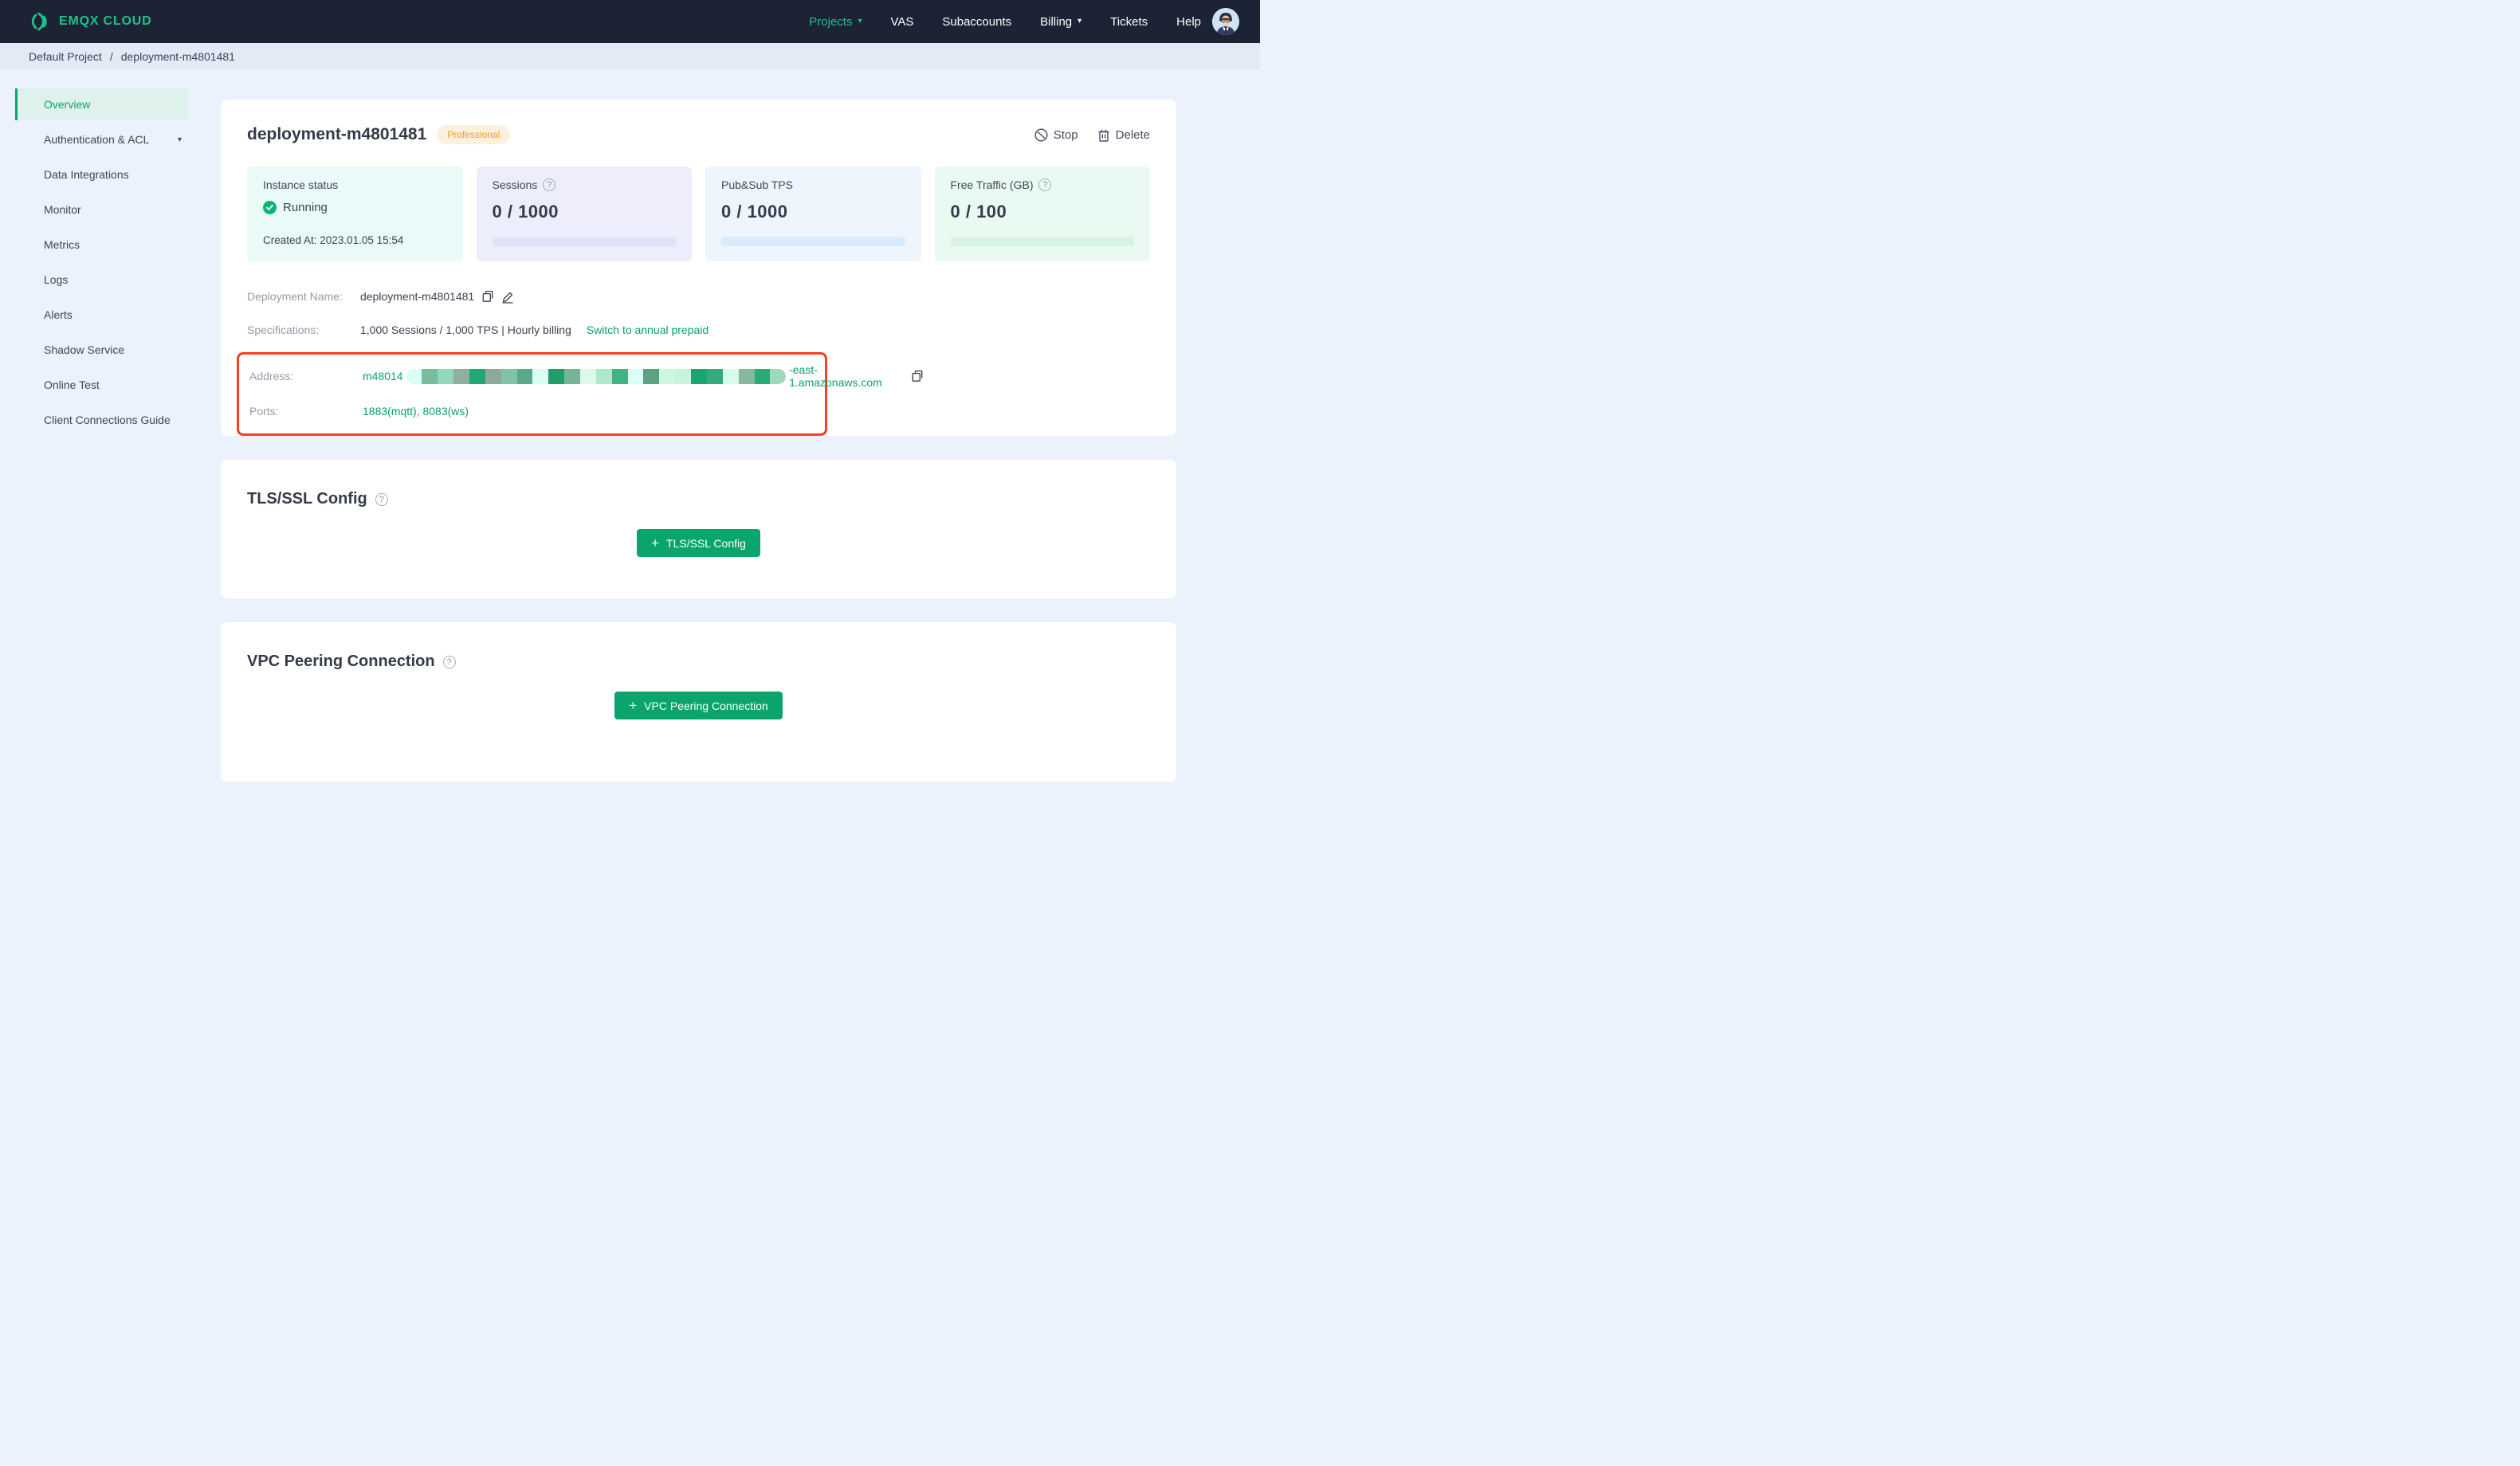  Describe the element at coordinates (101, 245) in the screenshot. I see `sidebar-item-metrics: Metrics` at that location.